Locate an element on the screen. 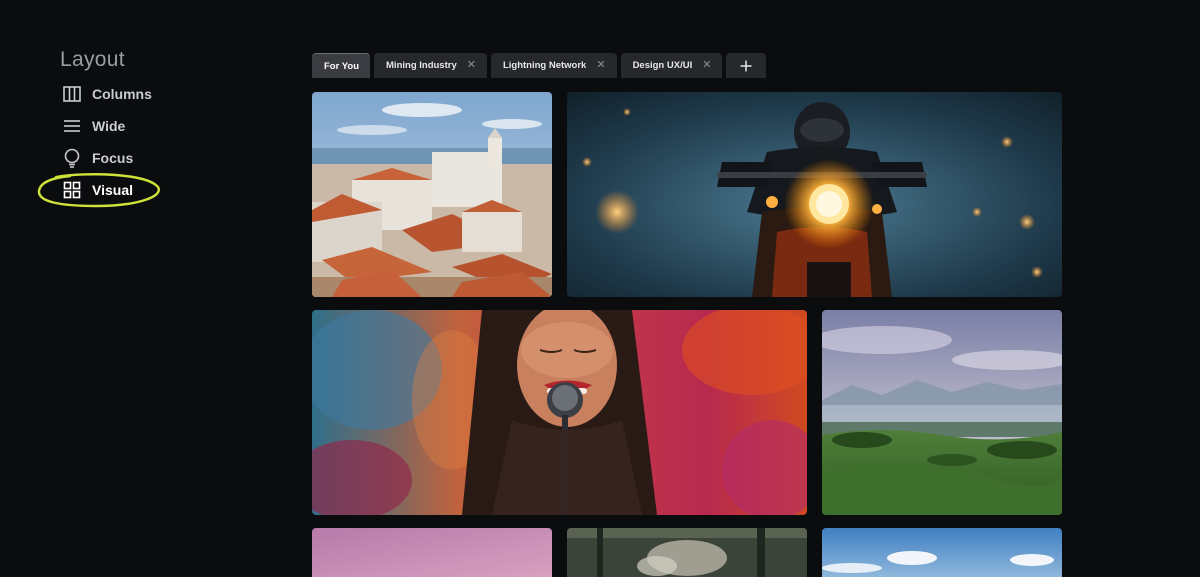  tab-label: For You is located at coordinates (342, 66).